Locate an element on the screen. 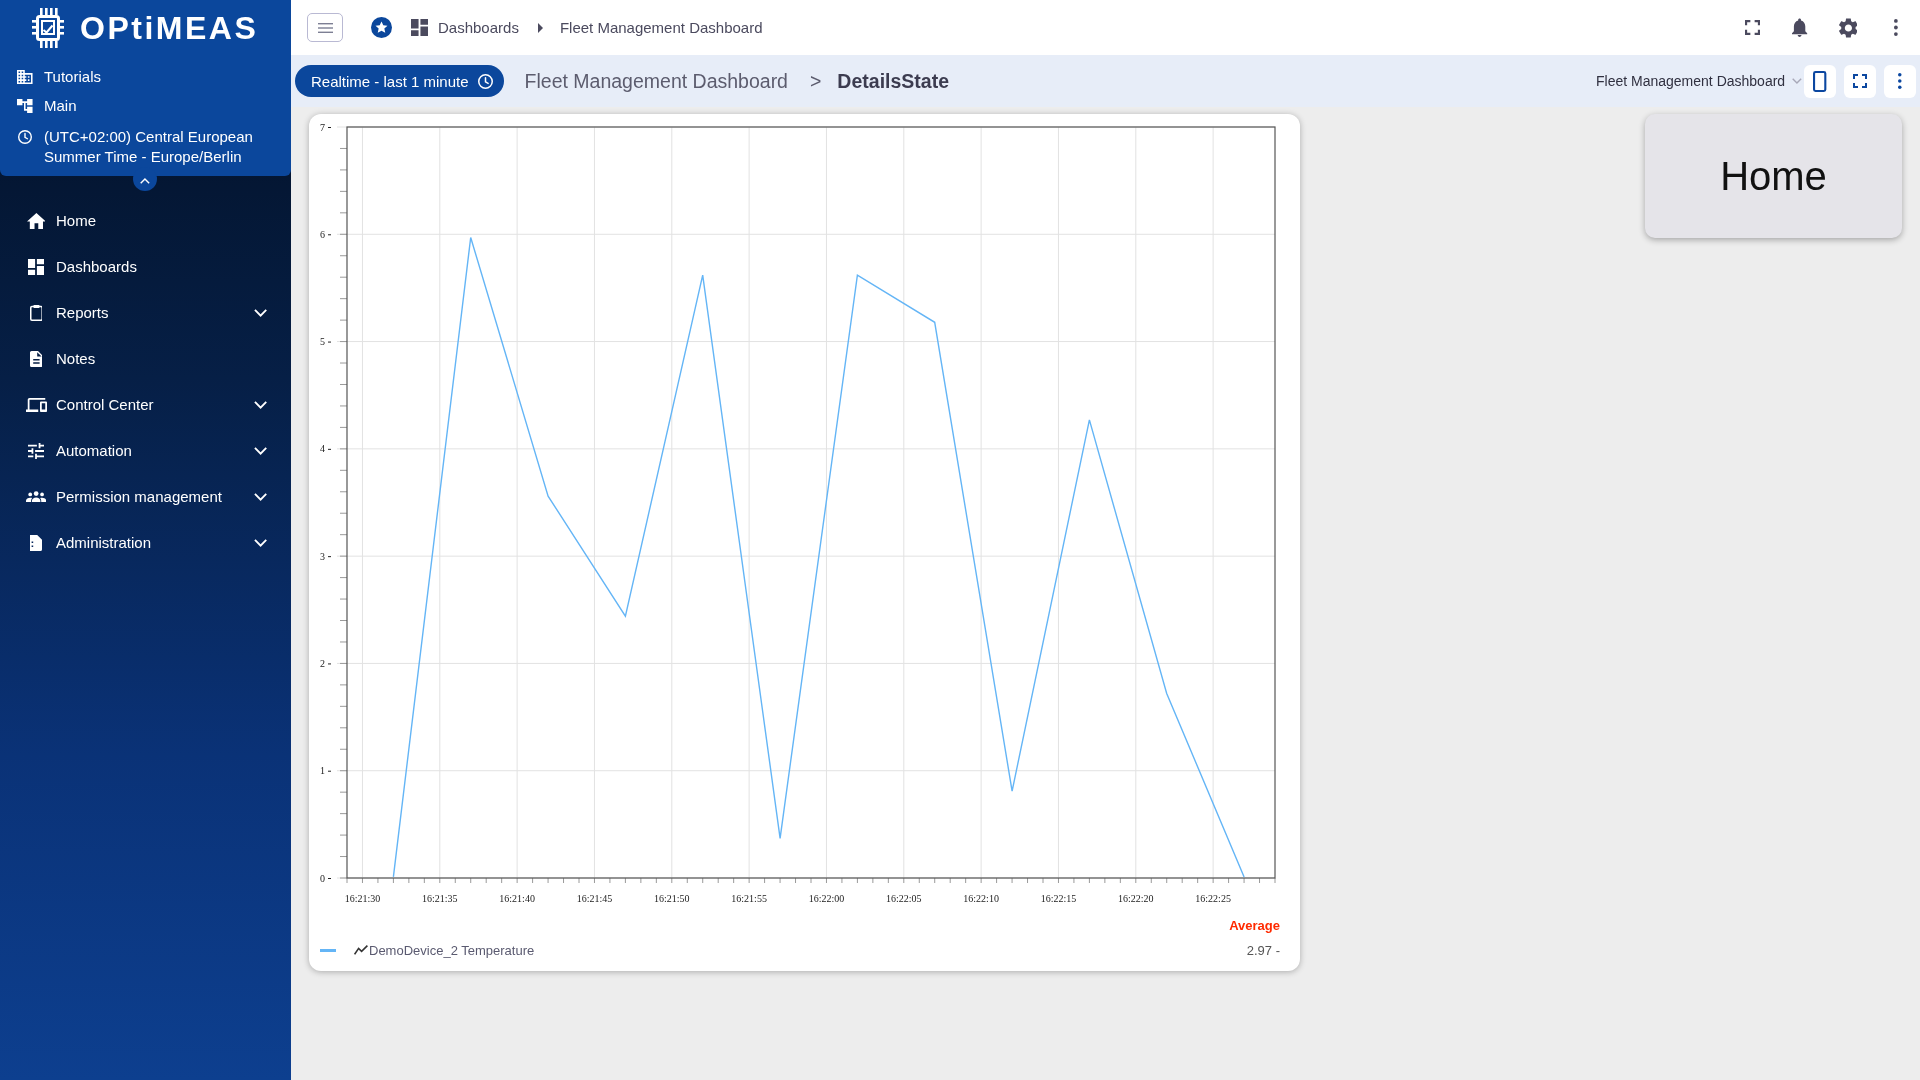 The width and height of the screenshot is (1920, 1080). tick-label: 16:21:50 is located at coordinates (672, 898).